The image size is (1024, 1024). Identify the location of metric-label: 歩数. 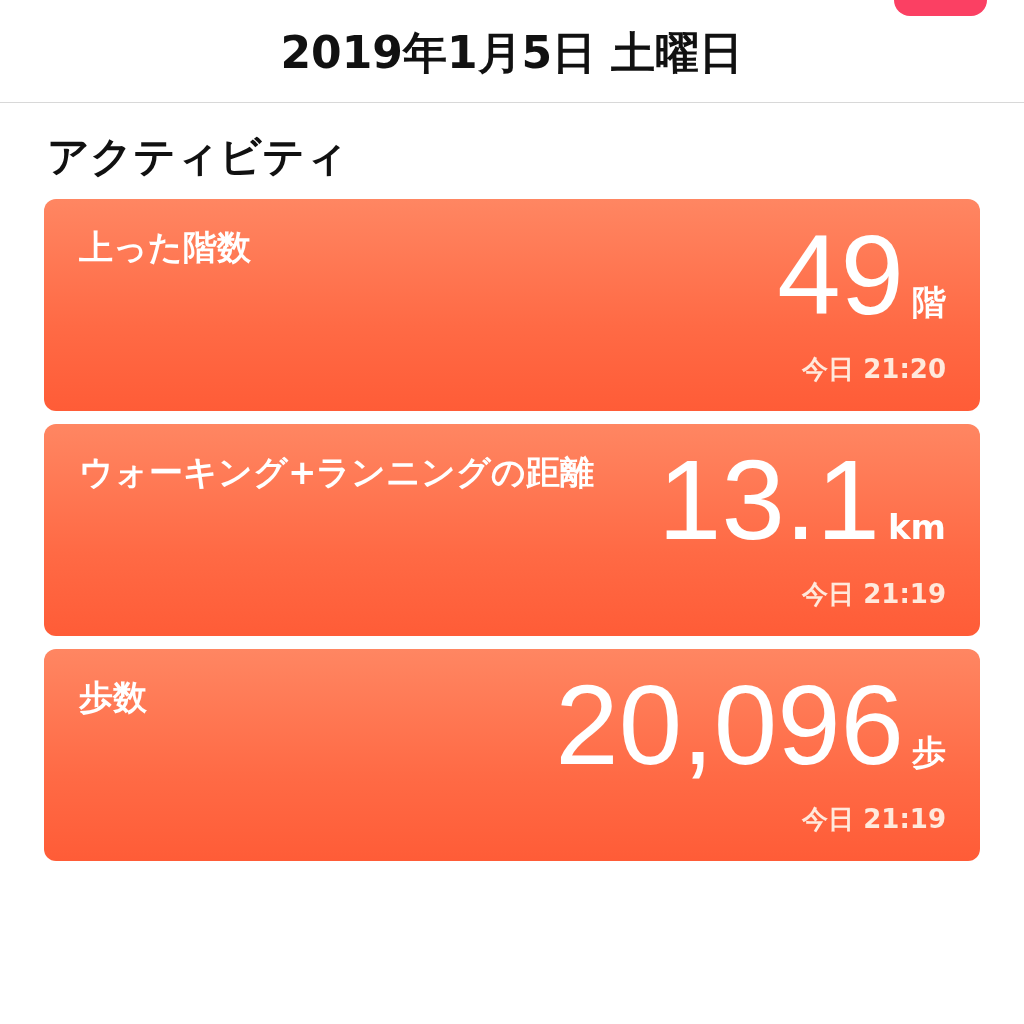
(113, 697).